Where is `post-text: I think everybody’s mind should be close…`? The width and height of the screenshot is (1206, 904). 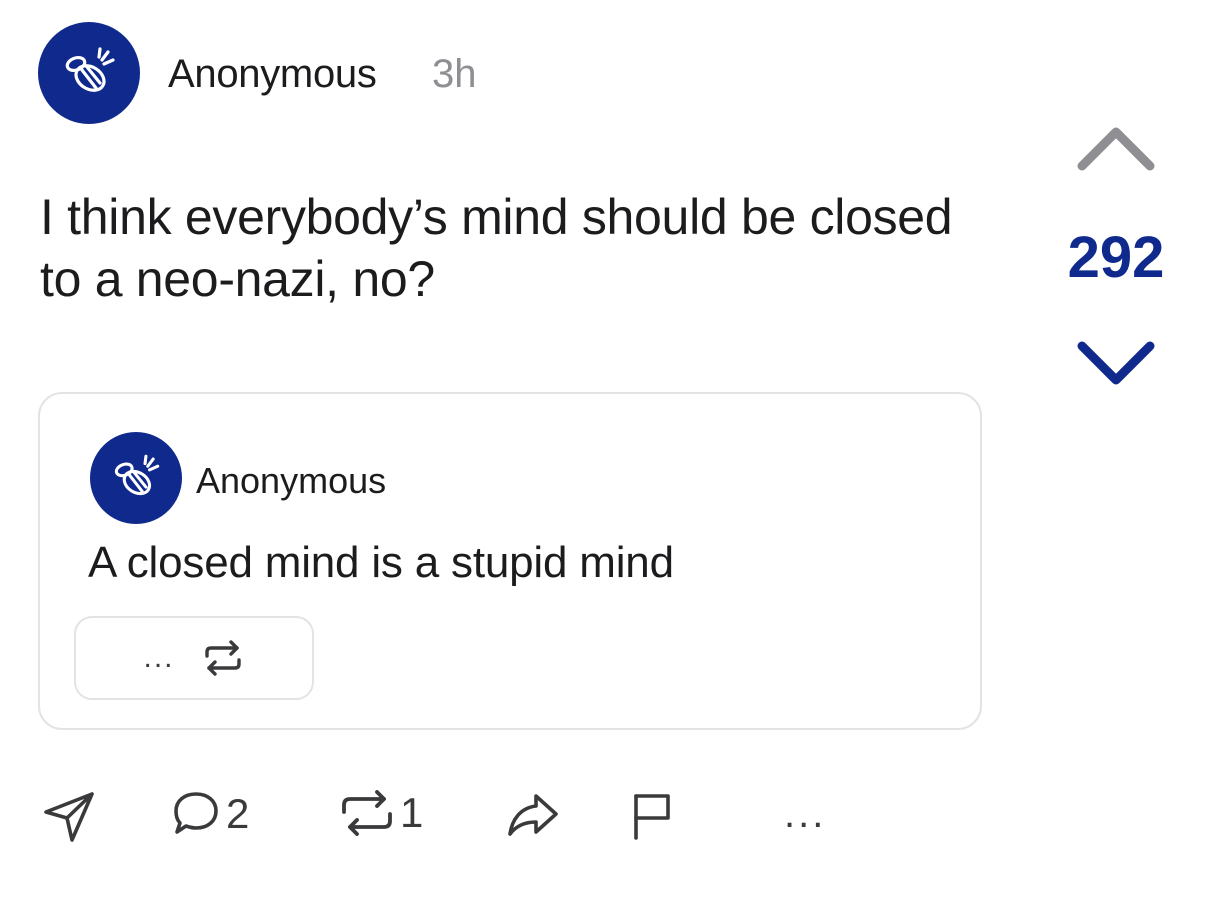 post-text: I think everybody’s mind should be close… is located at coordinates (496, 248).